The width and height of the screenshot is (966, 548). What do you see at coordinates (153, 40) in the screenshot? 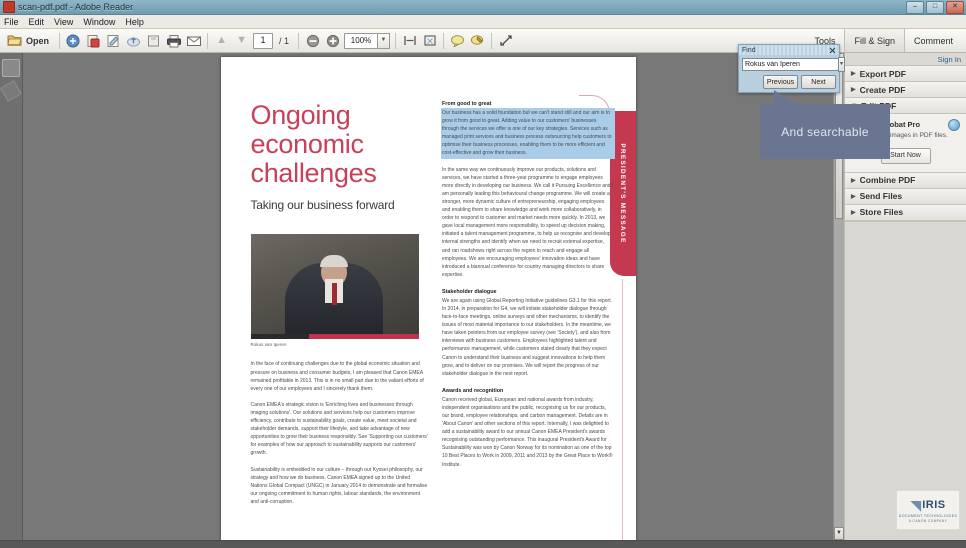
I see `save-file-icon` at bounding box center [153, 40].